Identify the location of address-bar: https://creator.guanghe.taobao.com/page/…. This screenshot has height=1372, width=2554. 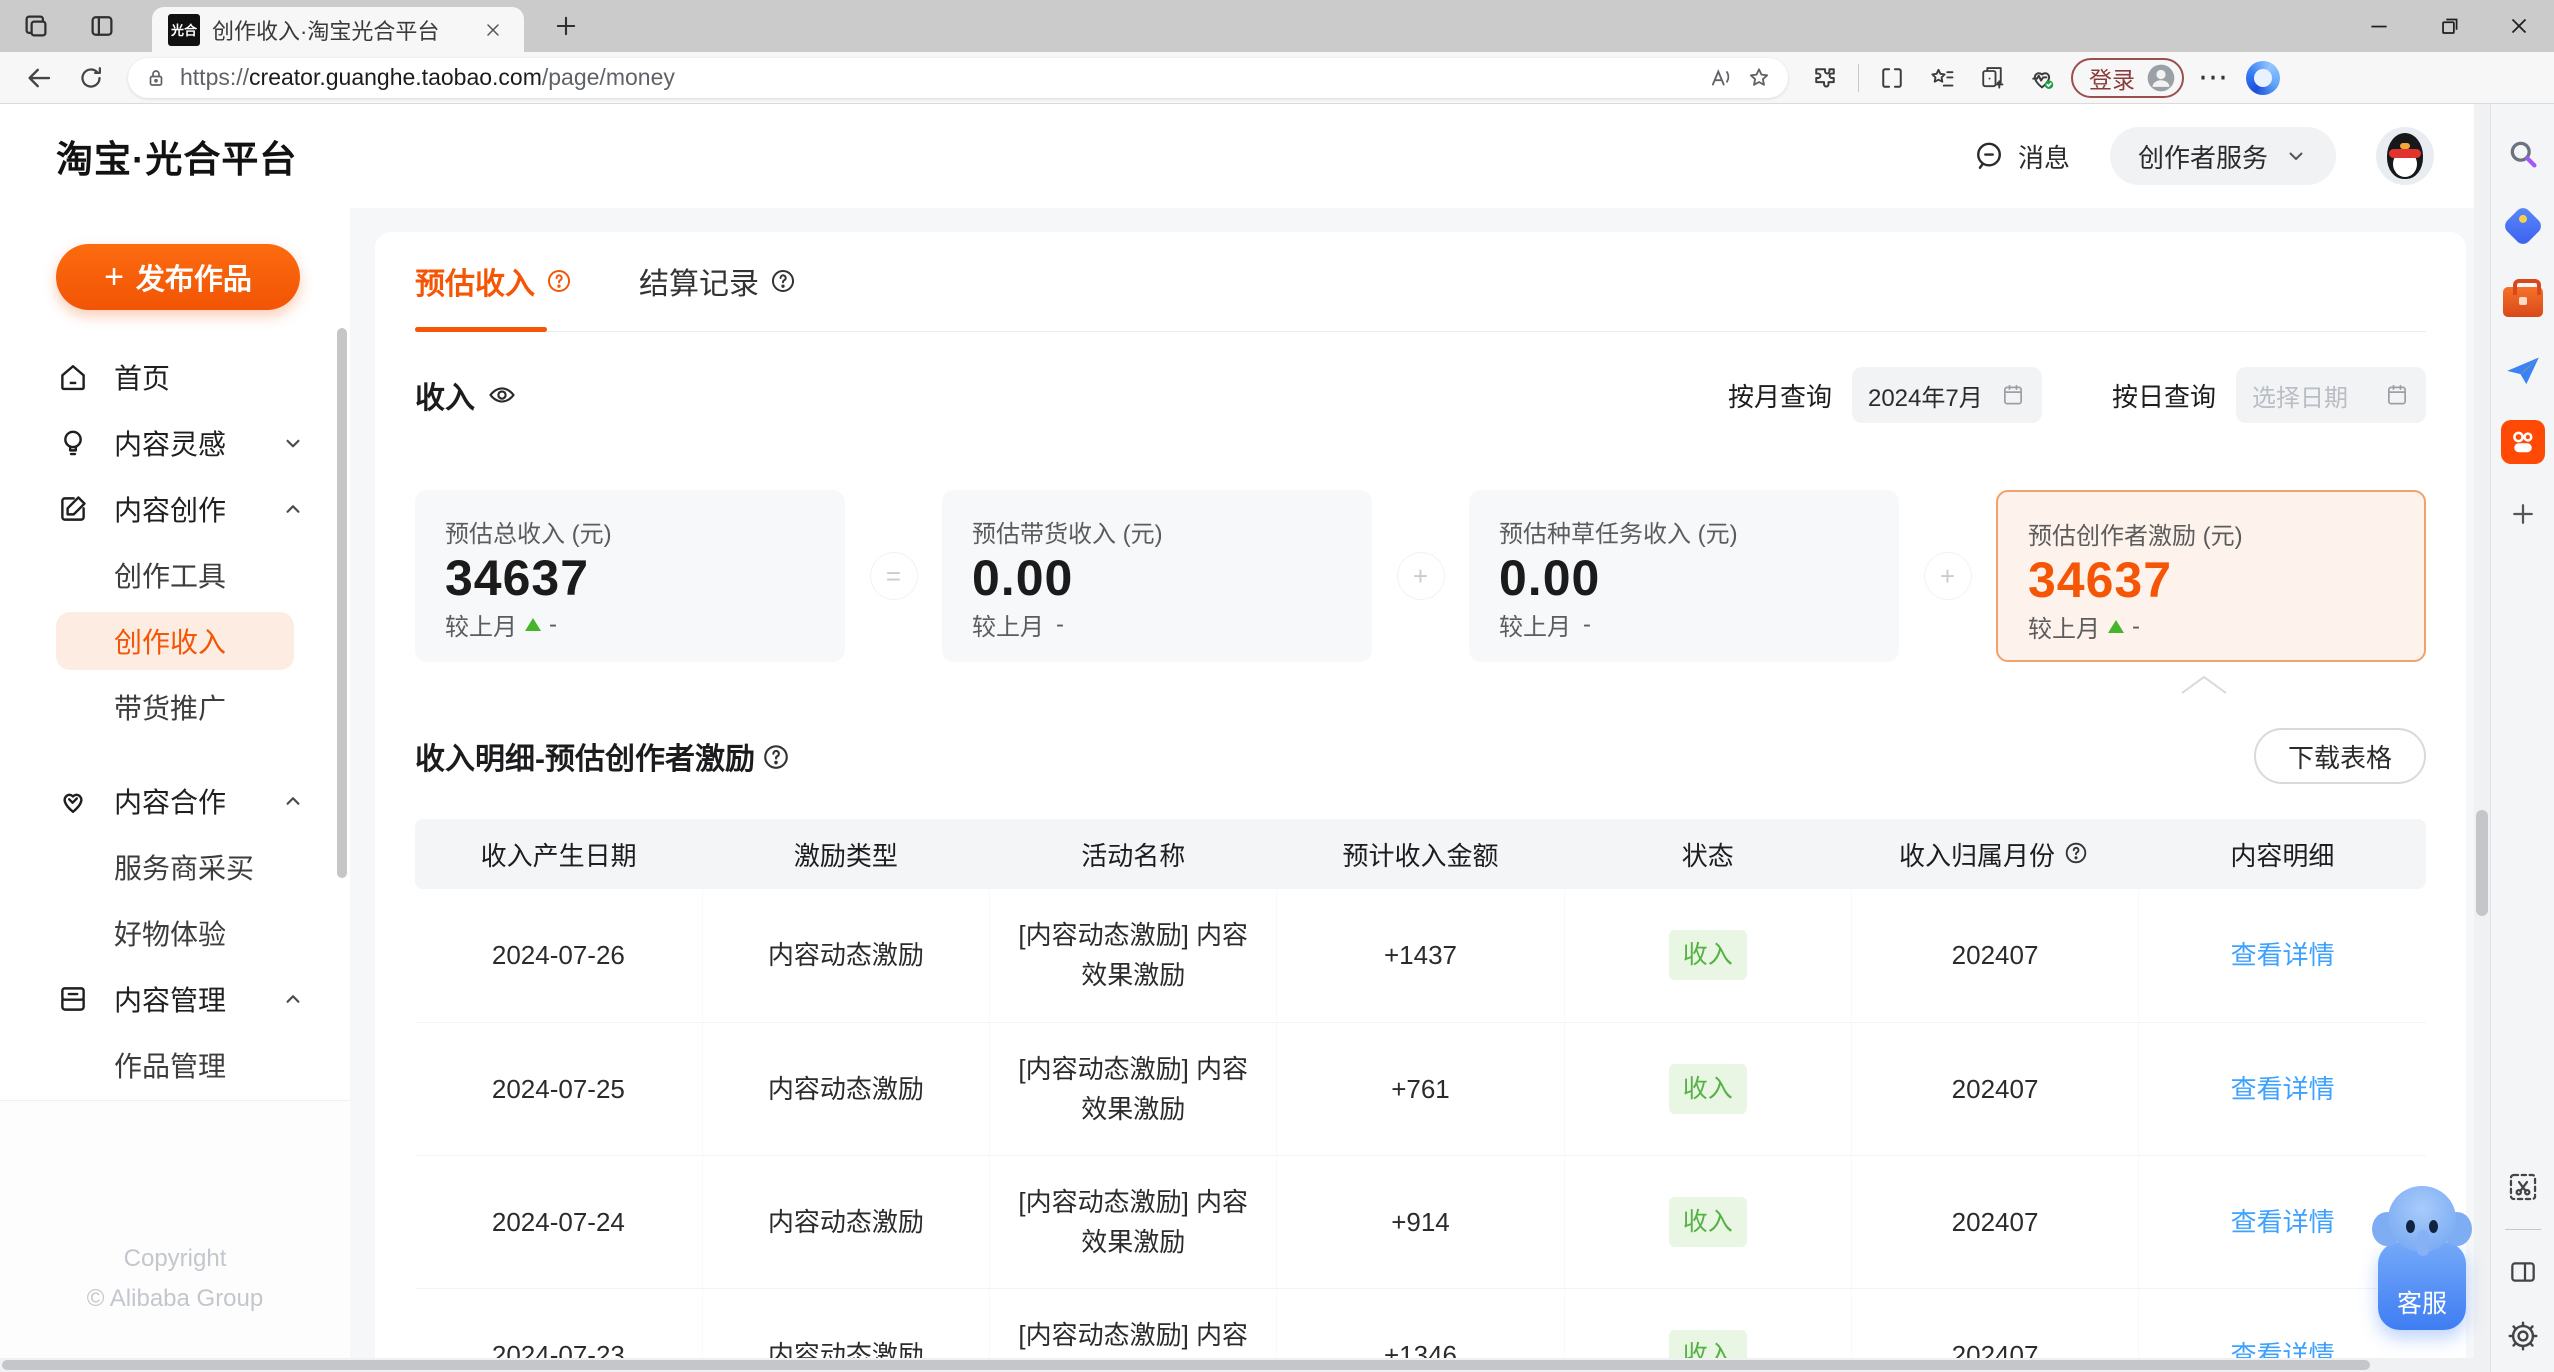
(958, 77).